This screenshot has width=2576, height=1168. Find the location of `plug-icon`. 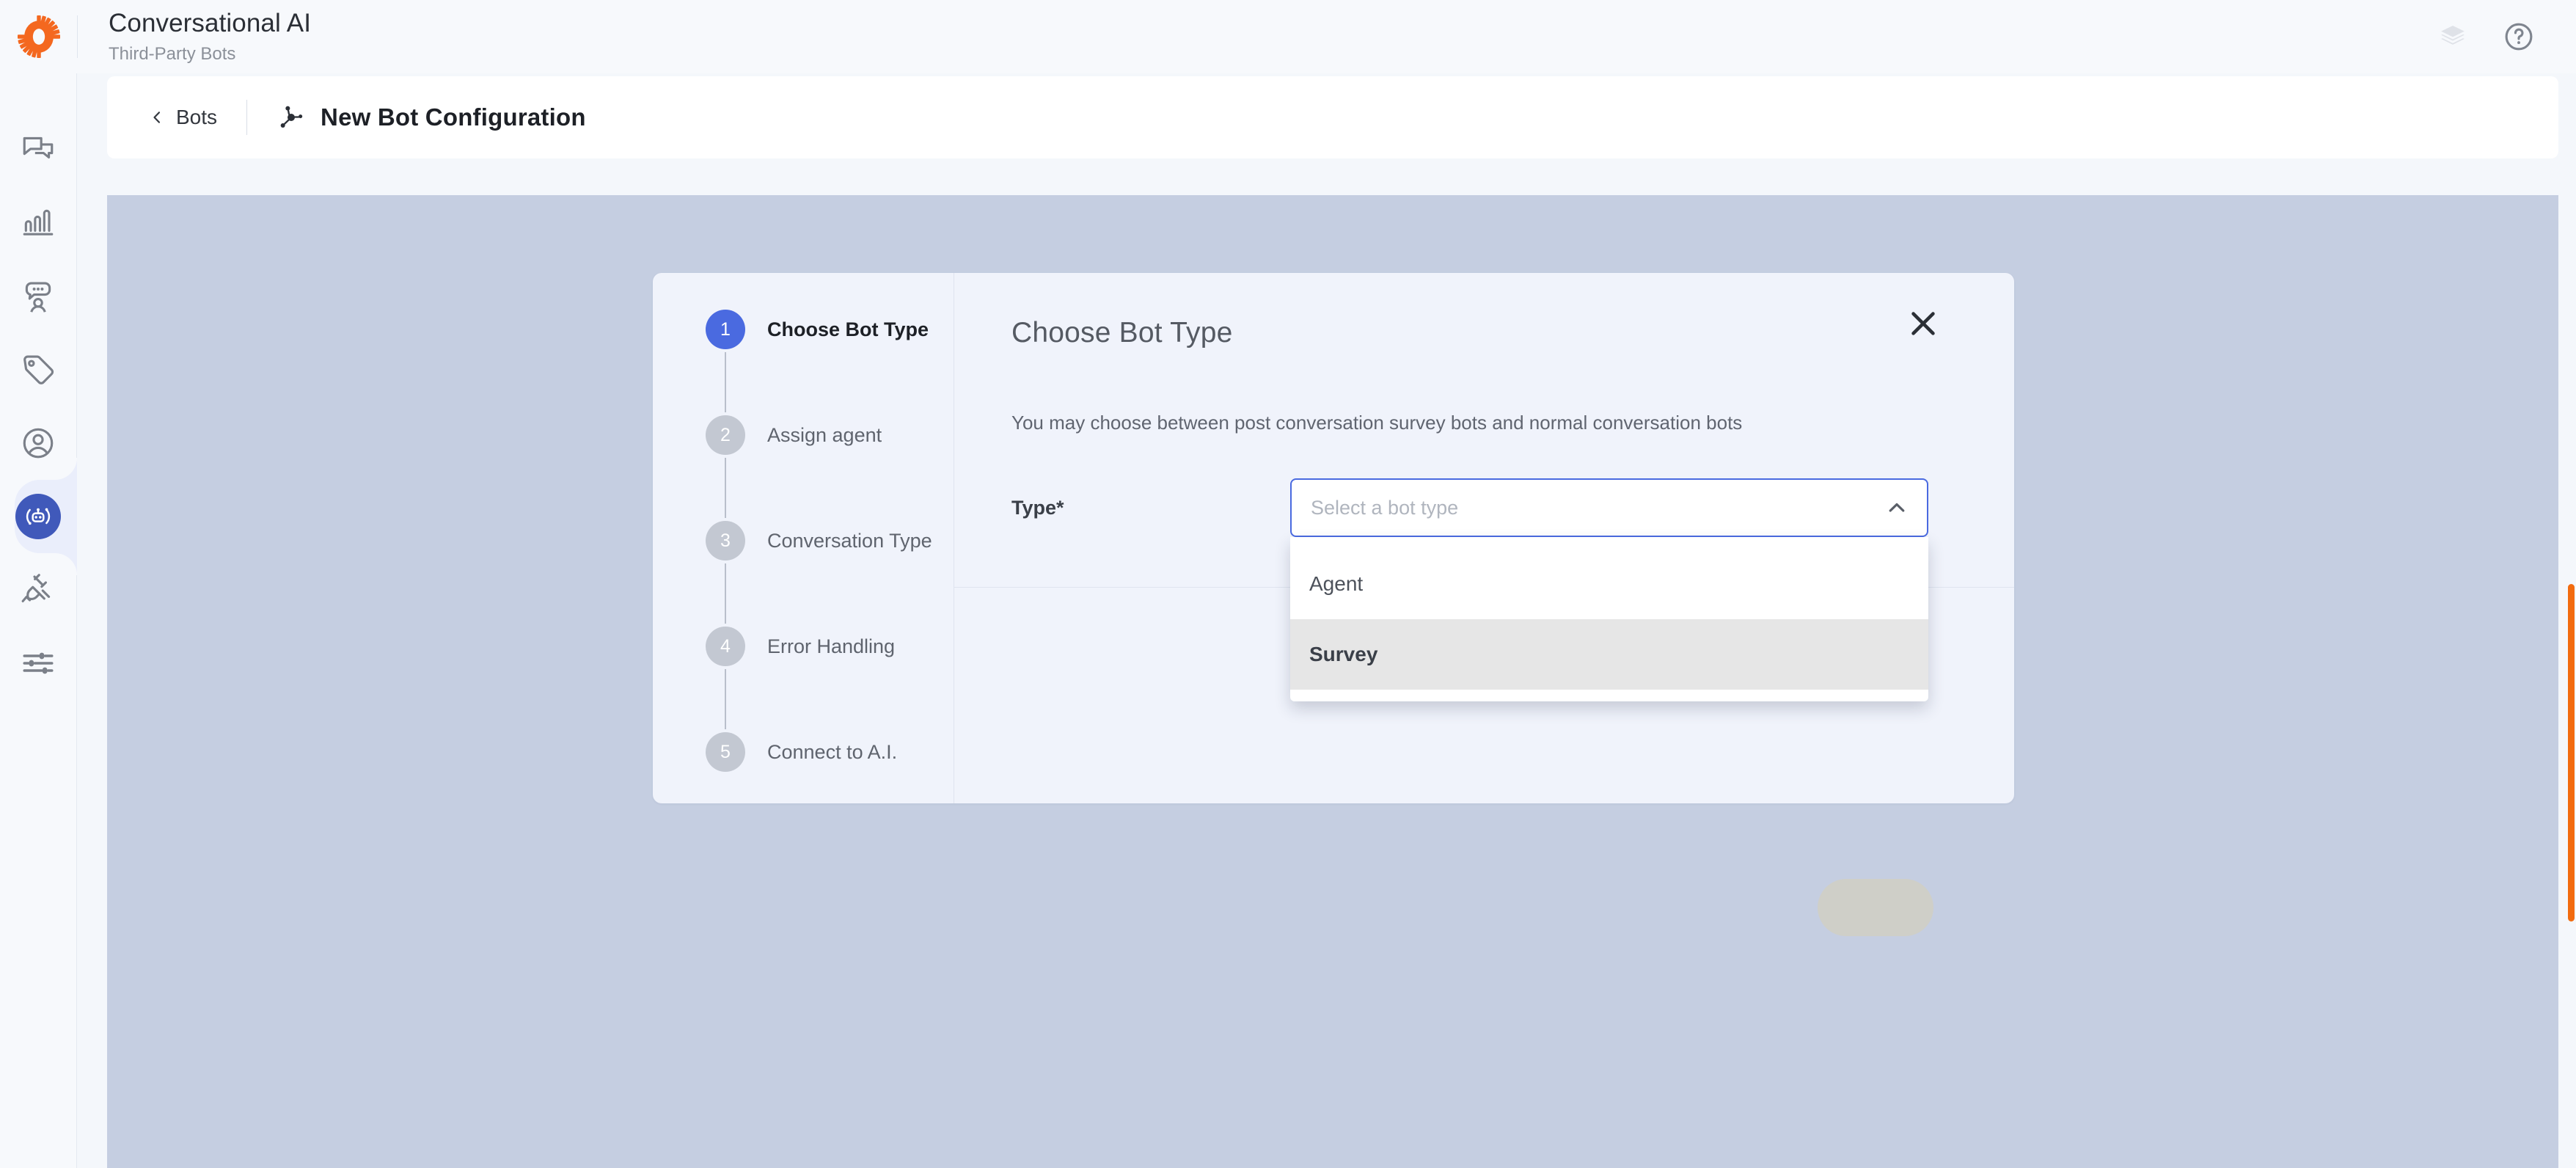

plug-icon is located at coordinates (36, 588).